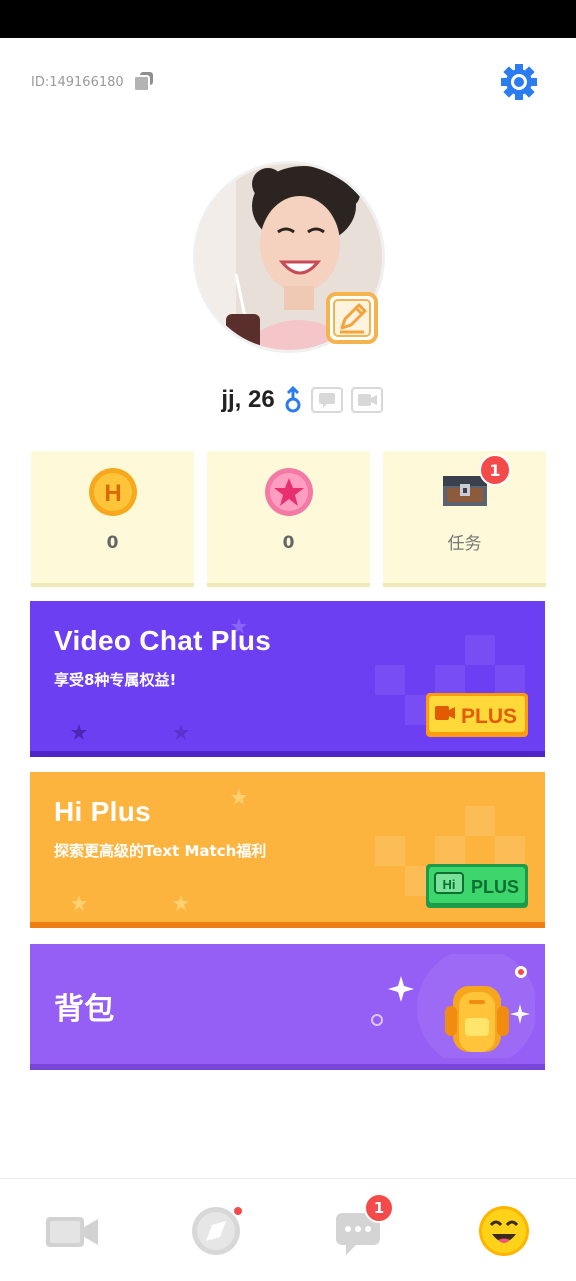  I want to click on profile-name-age: jj, 26, so click(248, 399).